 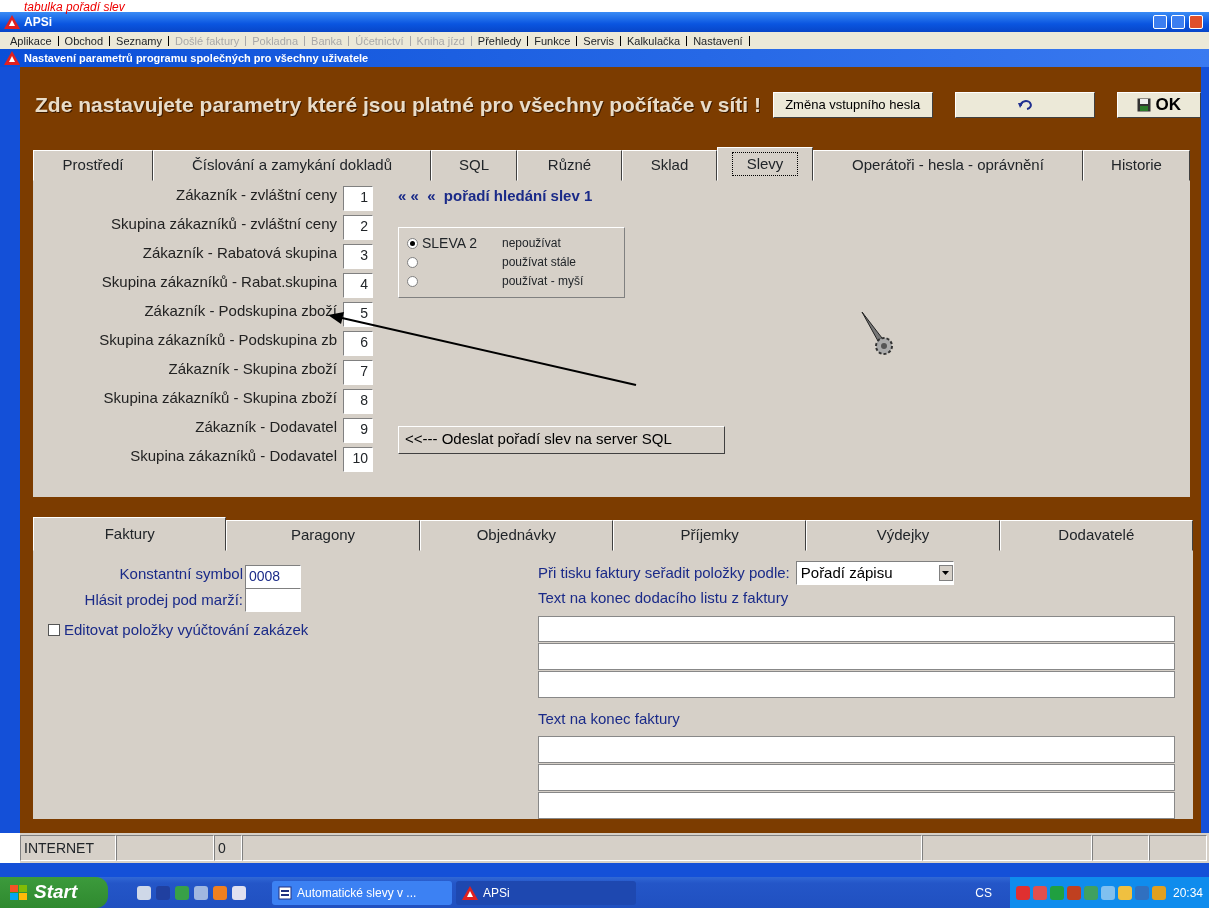 I want to click on field-label: Konstantní symbol, so click(x=181, y=573).